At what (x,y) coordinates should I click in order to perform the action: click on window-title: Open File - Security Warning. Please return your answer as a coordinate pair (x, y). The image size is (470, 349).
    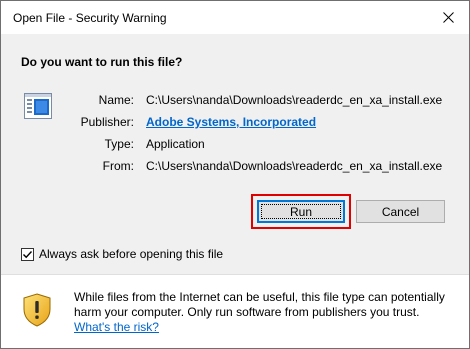
    Looking at the image, I should click on (90, 18).